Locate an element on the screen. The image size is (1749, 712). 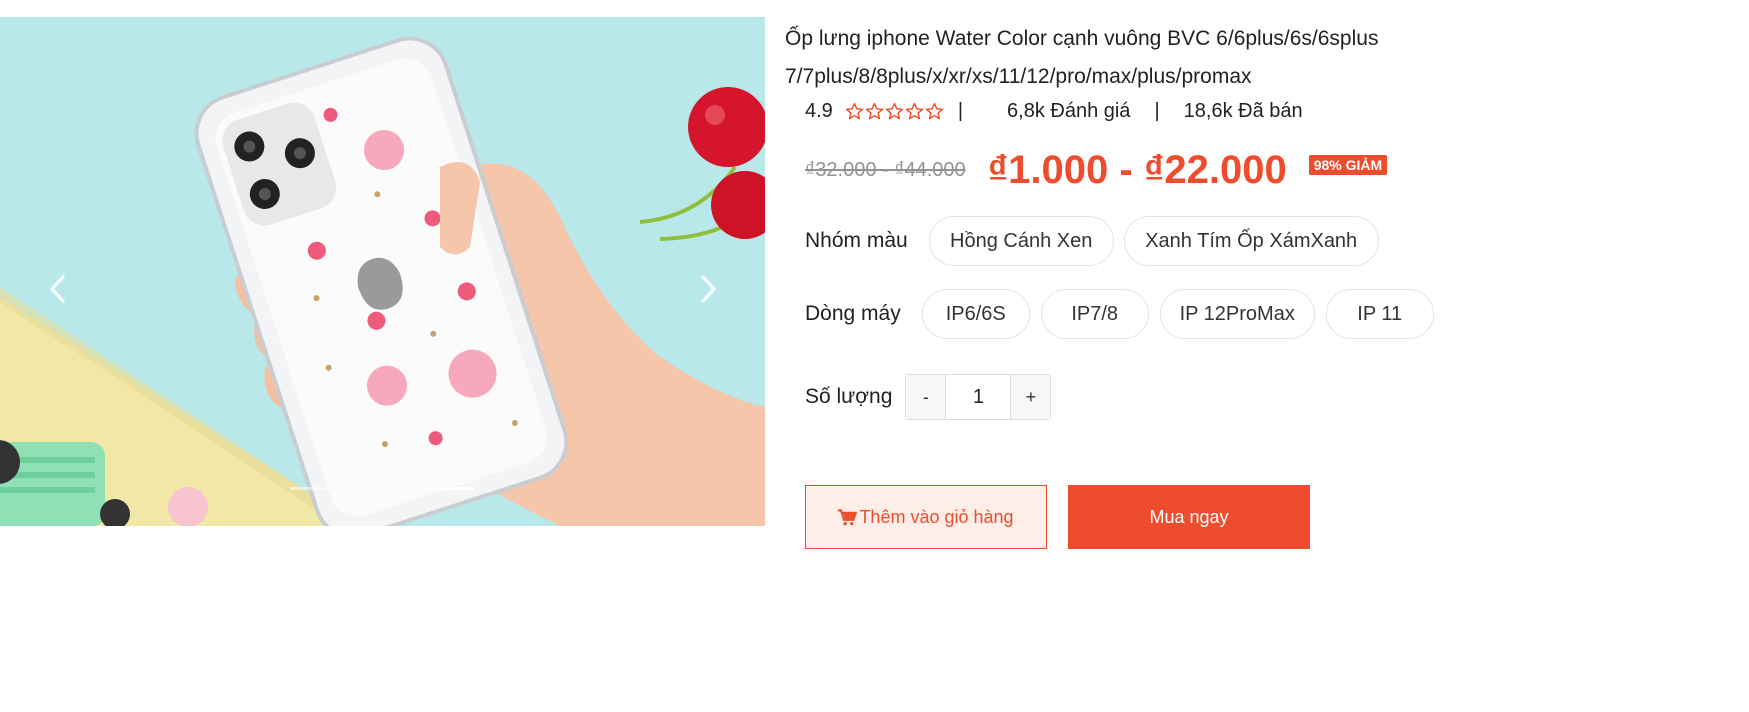
model-option-ip11: IP 11 is located at coordinates (1379, 314).